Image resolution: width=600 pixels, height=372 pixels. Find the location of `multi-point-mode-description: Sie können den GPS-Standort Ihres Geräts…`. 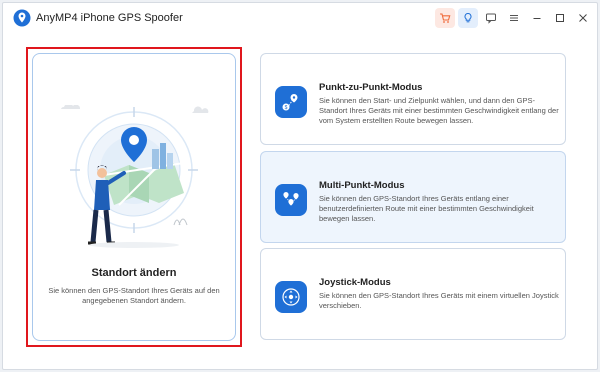

multi-point-mode-description: Sie können den GPS-Standort Ihres Geräts… is located at coordinates (426, 208).